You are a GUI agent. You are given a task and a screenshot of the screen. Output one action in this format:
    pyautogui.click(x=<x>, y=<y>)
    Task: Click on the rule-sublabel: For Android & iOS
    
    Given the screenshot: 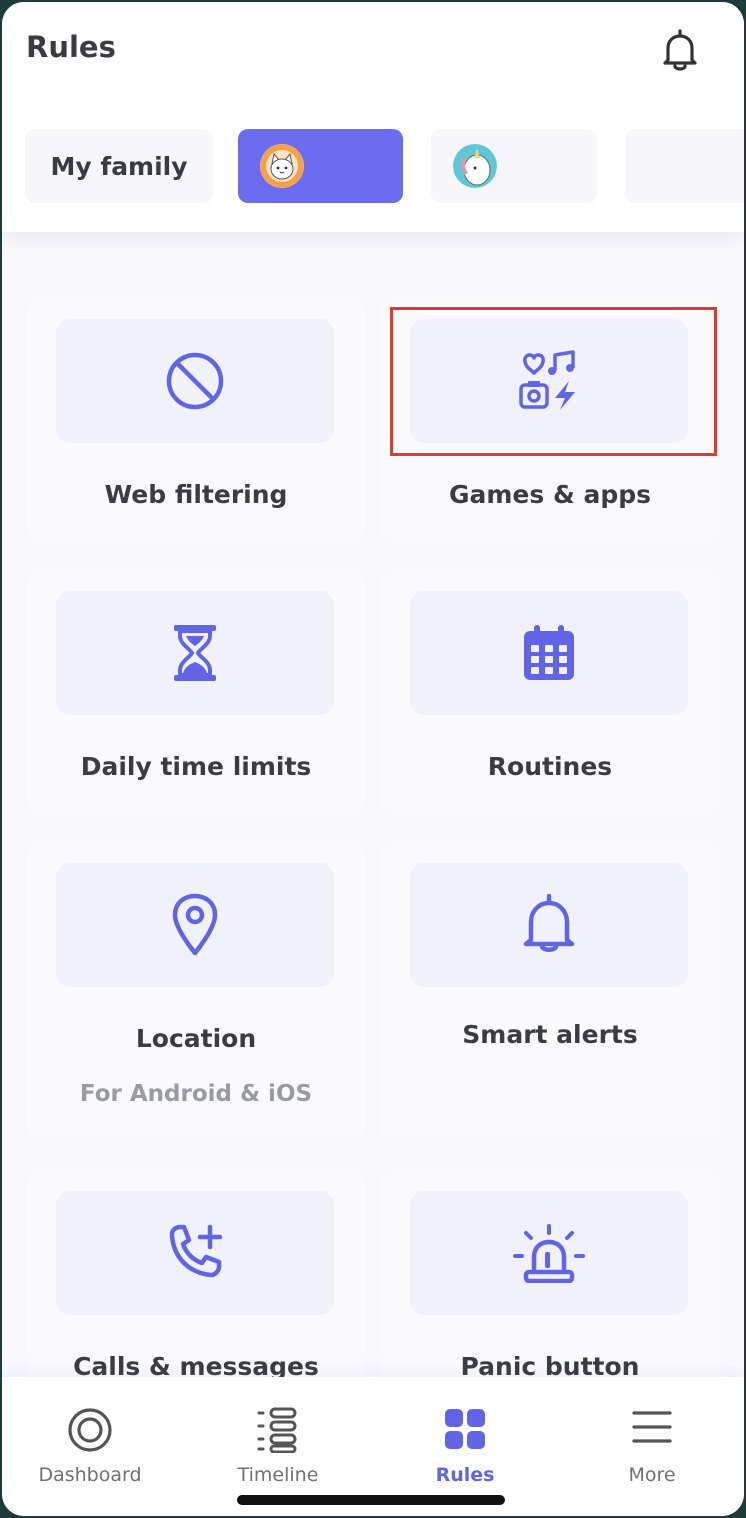 What is the action you would take?
    pyautogui.click(x=196, y=1094)
    